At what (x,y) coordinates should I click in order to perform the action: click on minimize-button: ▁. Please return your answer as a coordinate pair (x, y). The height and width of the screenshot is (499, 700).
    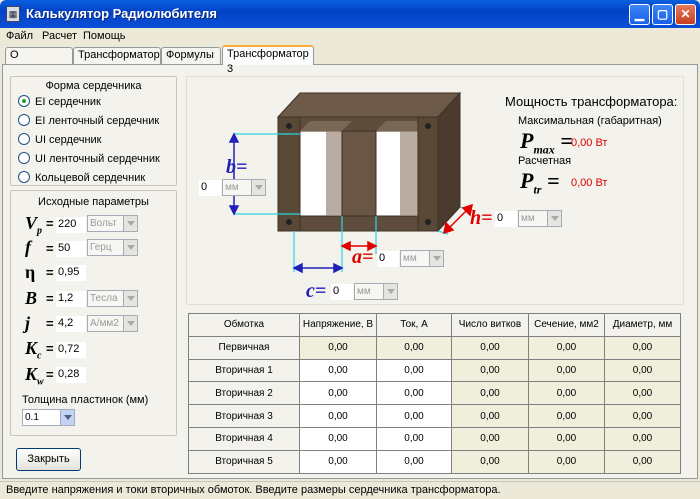
    Looking at the image, I should click on (639, 14).